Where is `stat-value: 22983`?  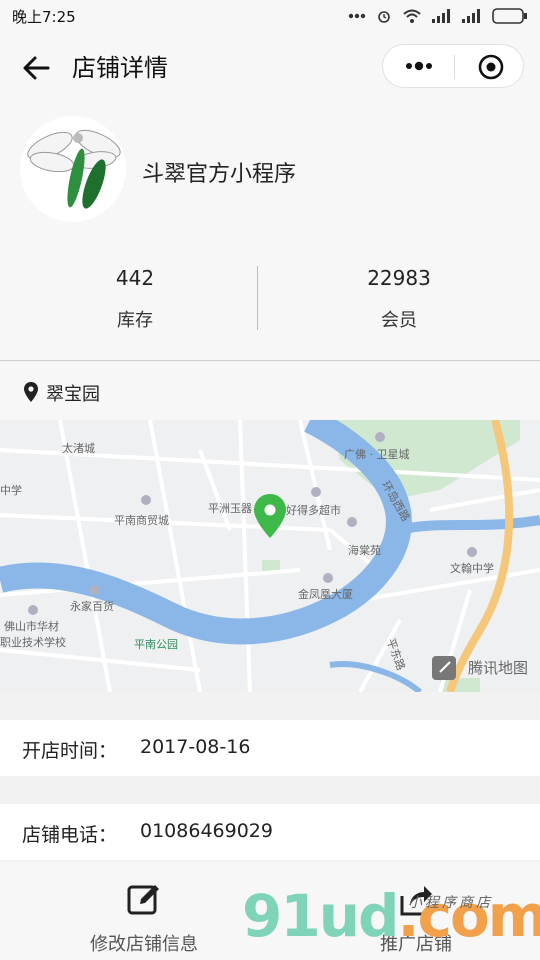
stat-value: 22983 is located at coordinates (399, 278).